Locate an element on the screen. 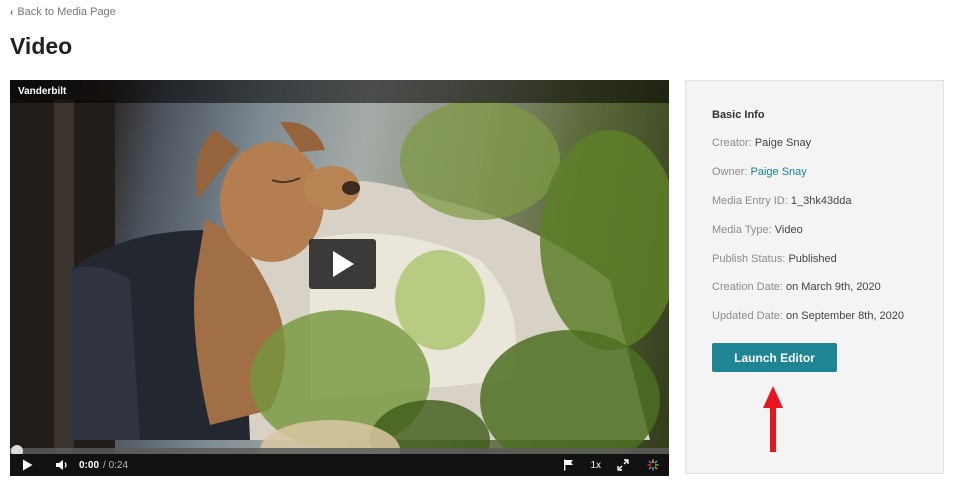 The image size is (954, 494). kaltura-logo-icon is located at coordinates (653, 465).